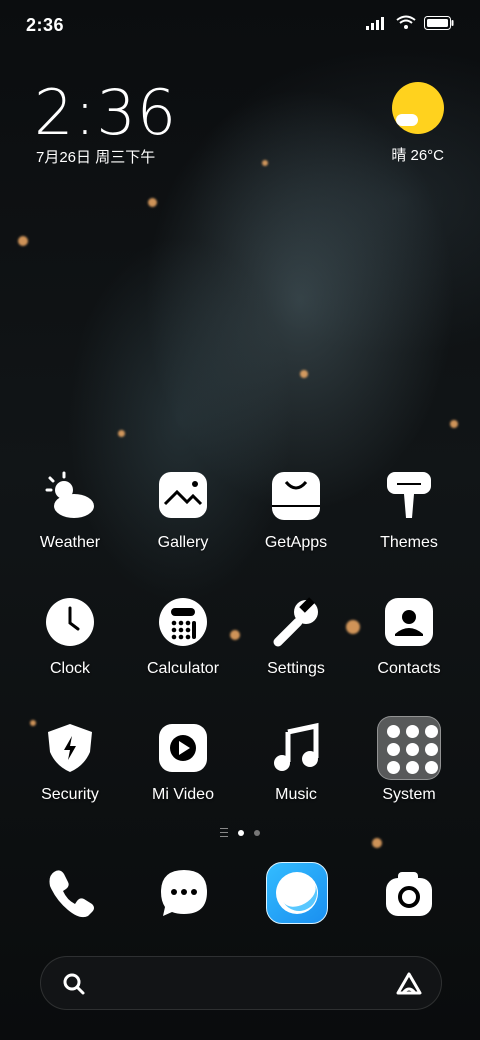 The image size is (480, 1040). What do you see at coordinates (70, 496) in the screenshot?
I see `weather-icon` at bounding box center [70, 496].